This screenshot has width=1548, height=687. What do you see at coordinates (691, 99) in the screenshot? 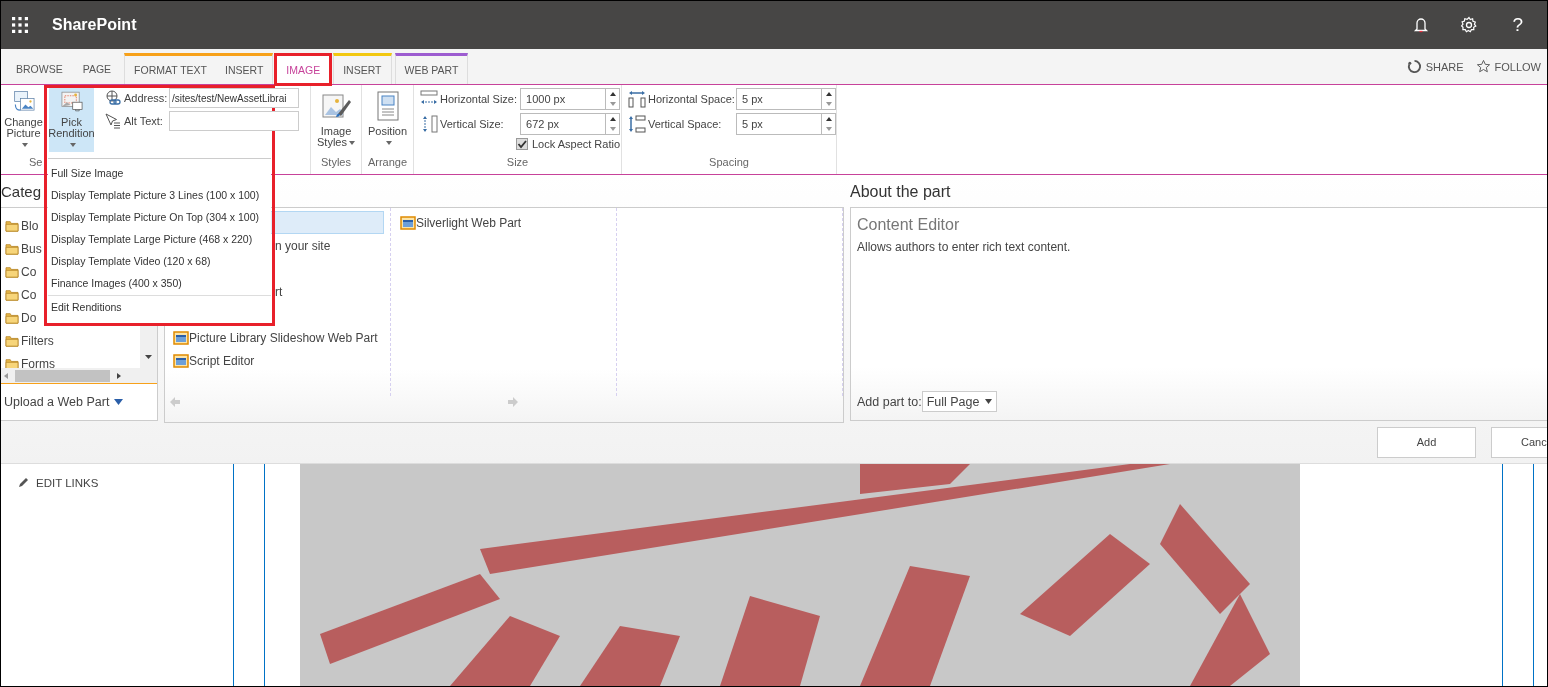
I see `field-label: Horizontal Space:` at bounding box center [691, 99].